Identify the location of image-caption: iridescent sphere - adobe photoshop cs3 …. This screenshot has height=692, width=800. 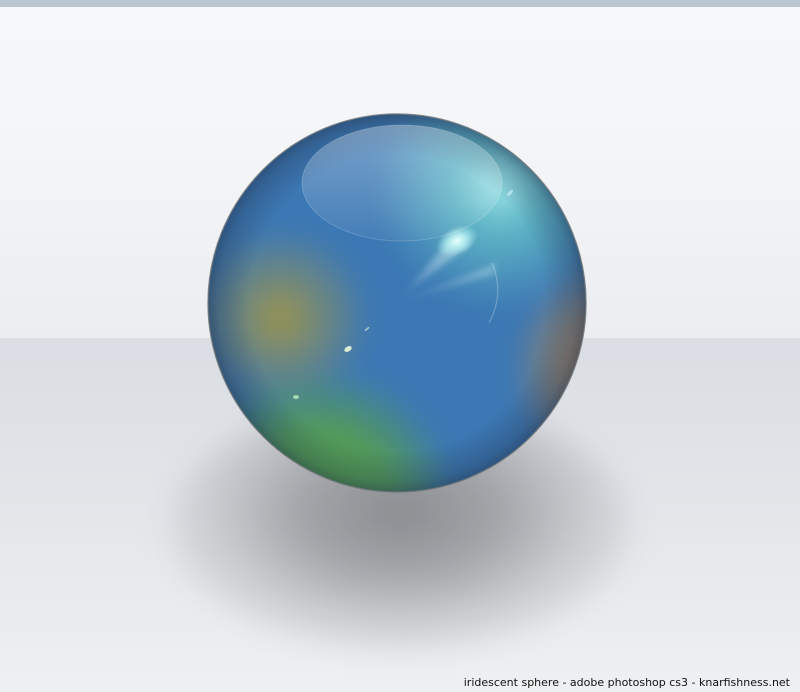
(626, 682).